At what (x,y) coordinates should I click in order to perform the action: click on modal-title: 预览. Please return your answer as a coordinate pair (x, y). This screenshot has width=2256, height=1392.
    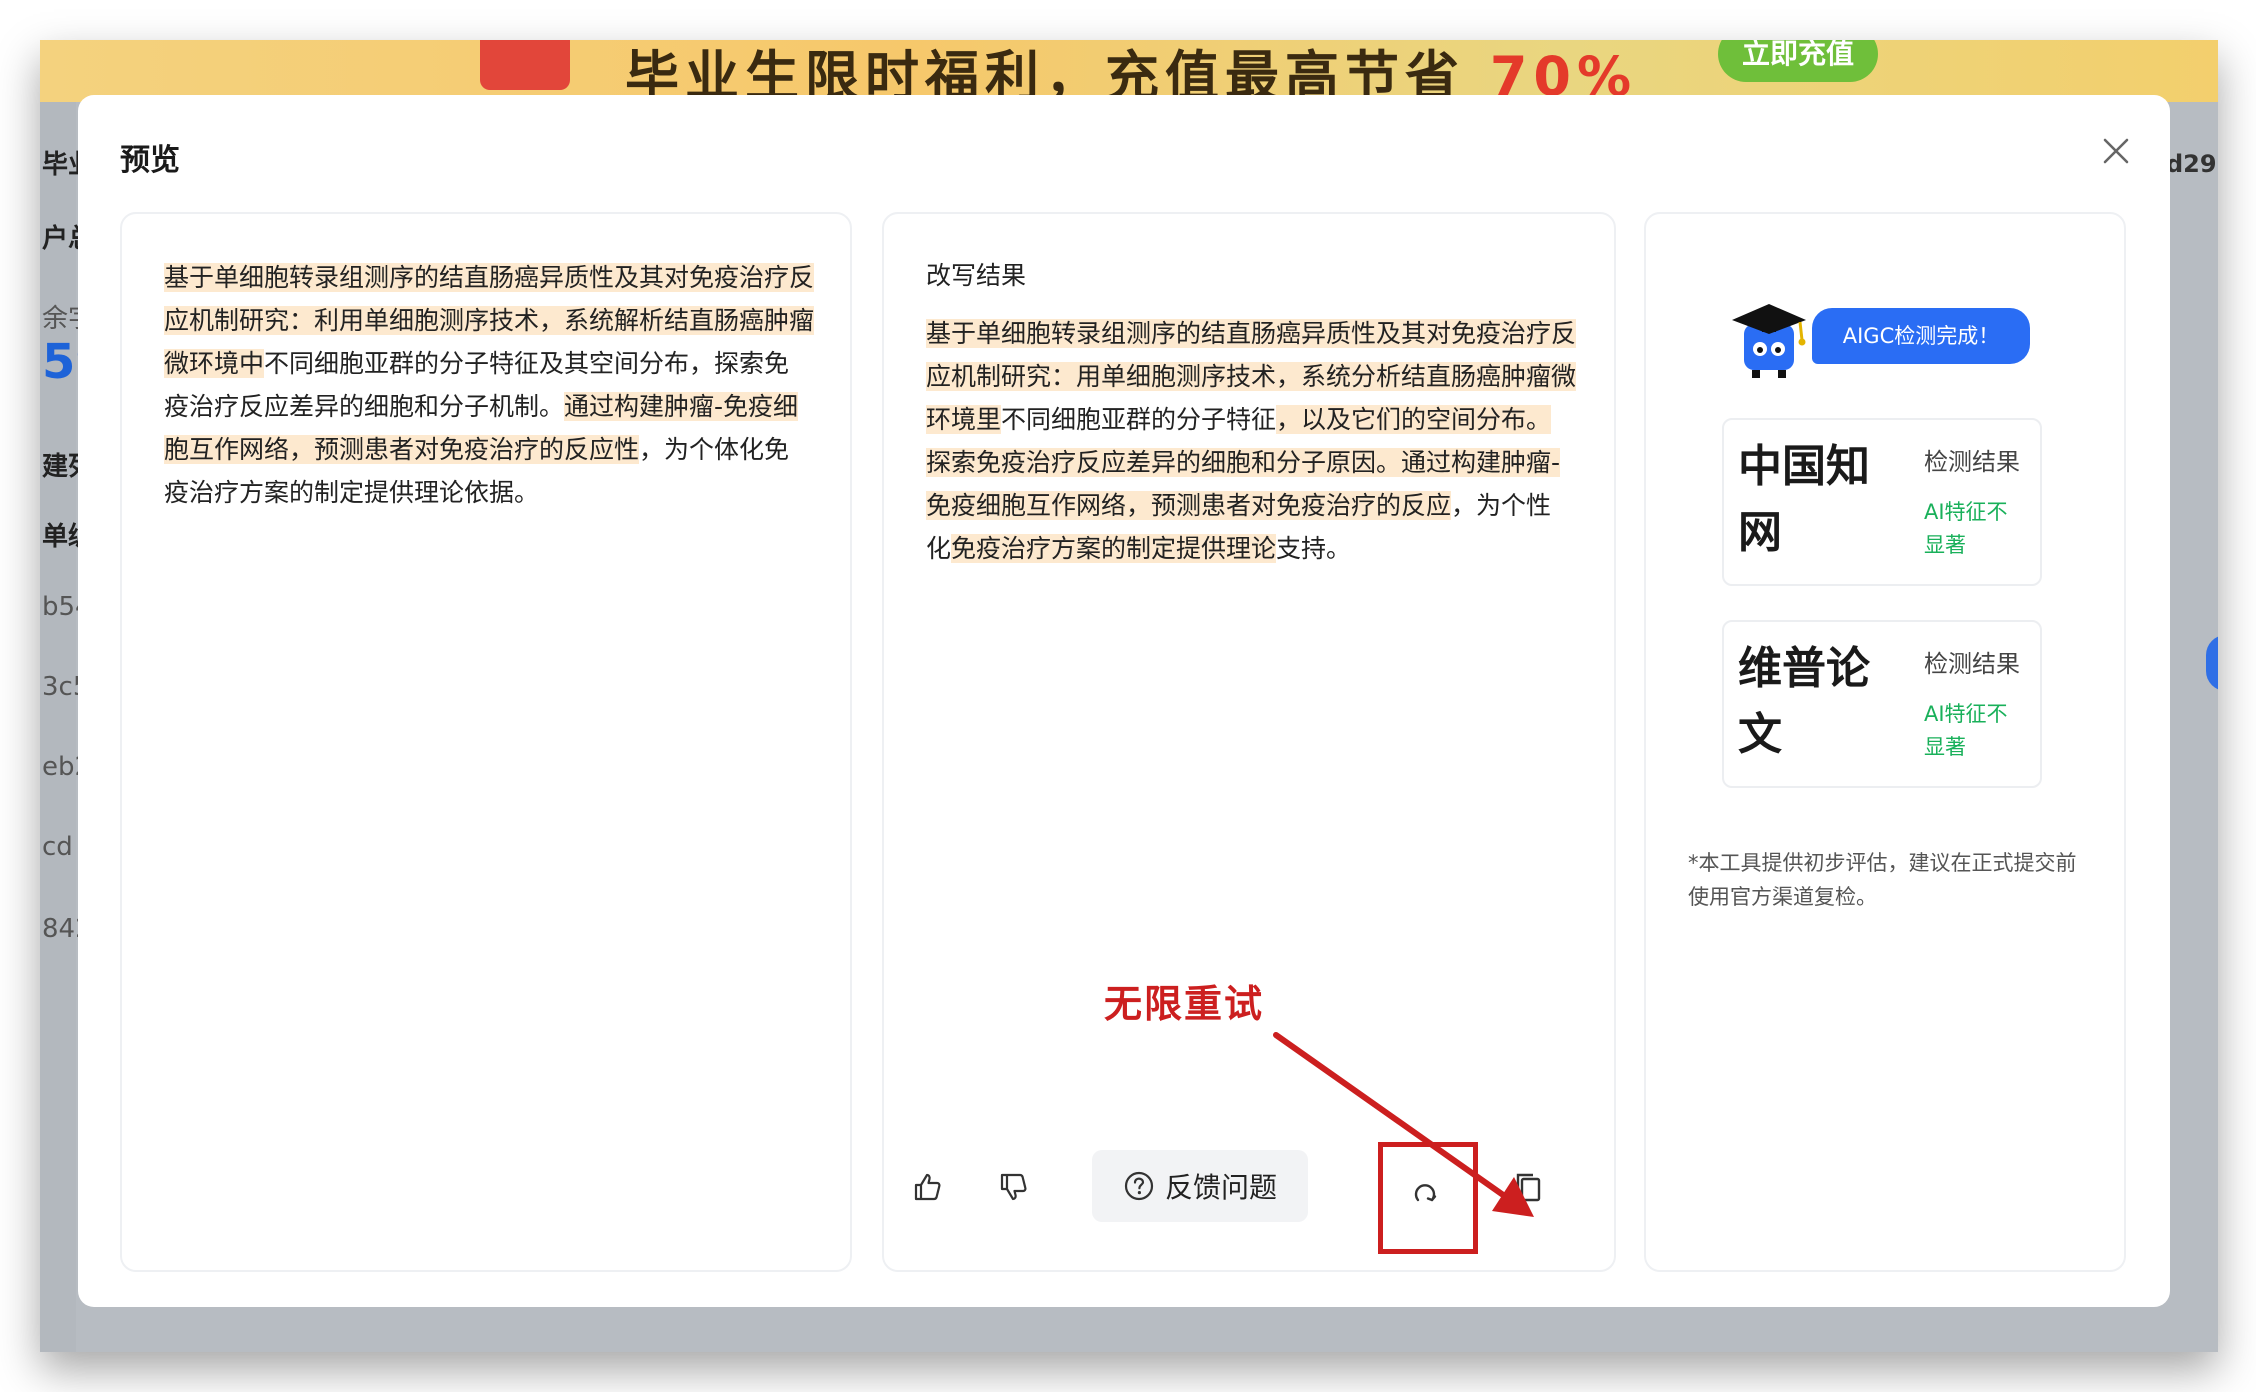
    Looking at the image, I should click on (150, 160).